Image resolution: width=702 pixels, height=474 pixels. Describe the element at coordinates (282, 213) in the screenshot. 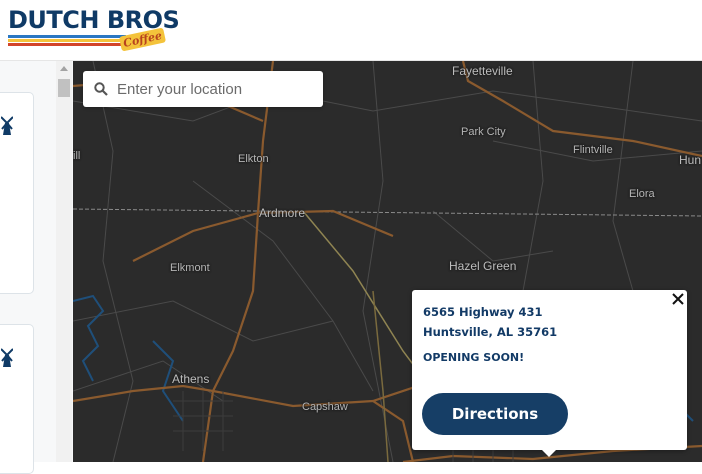

I see `map-label-ardmore: Ardmore` at that location.